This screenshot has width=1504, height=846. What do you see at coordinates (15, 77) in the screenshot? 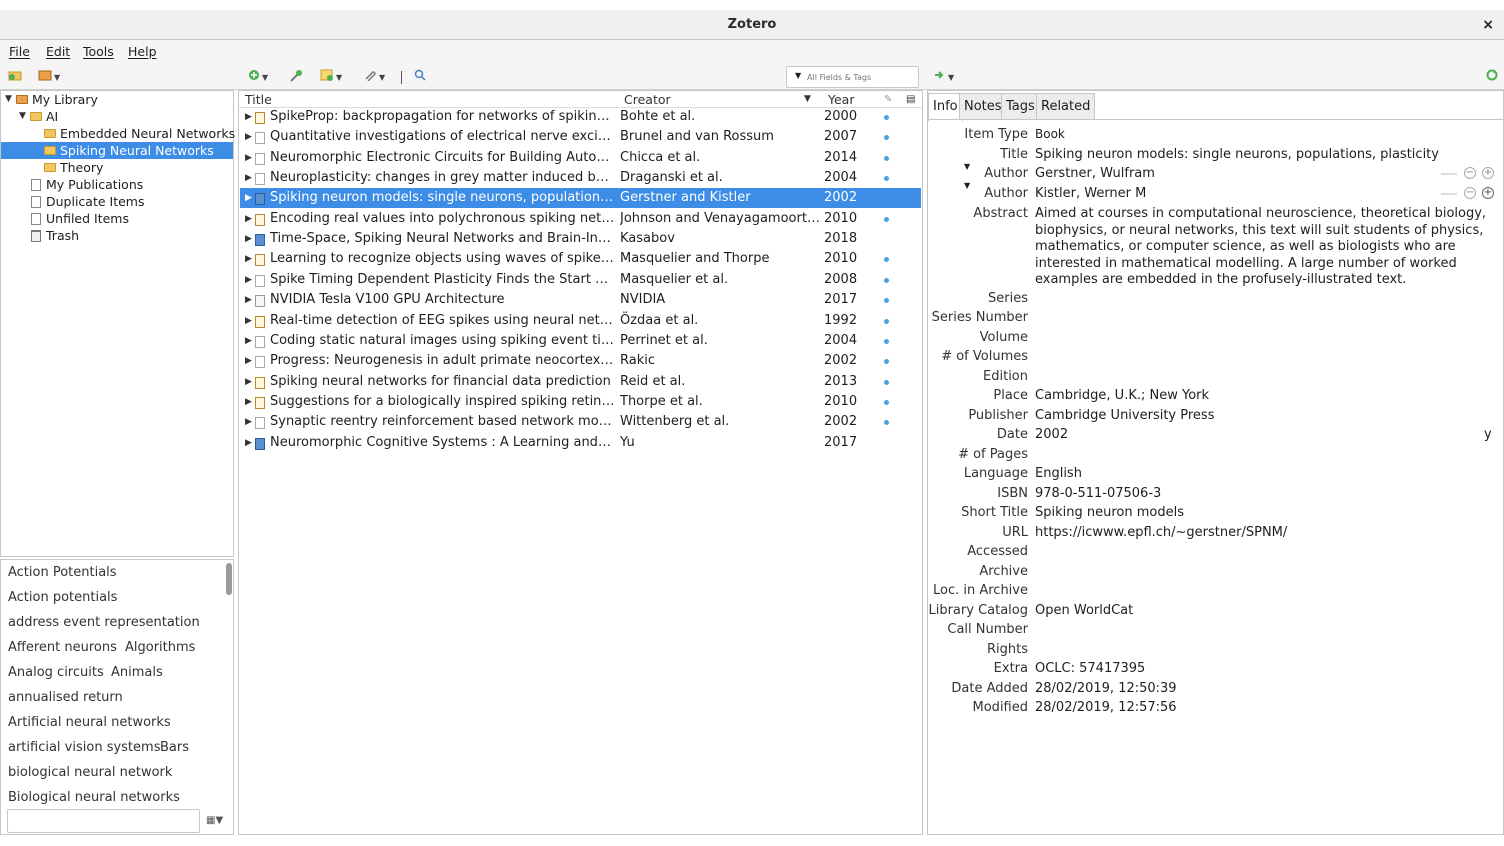
I see `new-collection-icon` at bounding box center [15, 77].